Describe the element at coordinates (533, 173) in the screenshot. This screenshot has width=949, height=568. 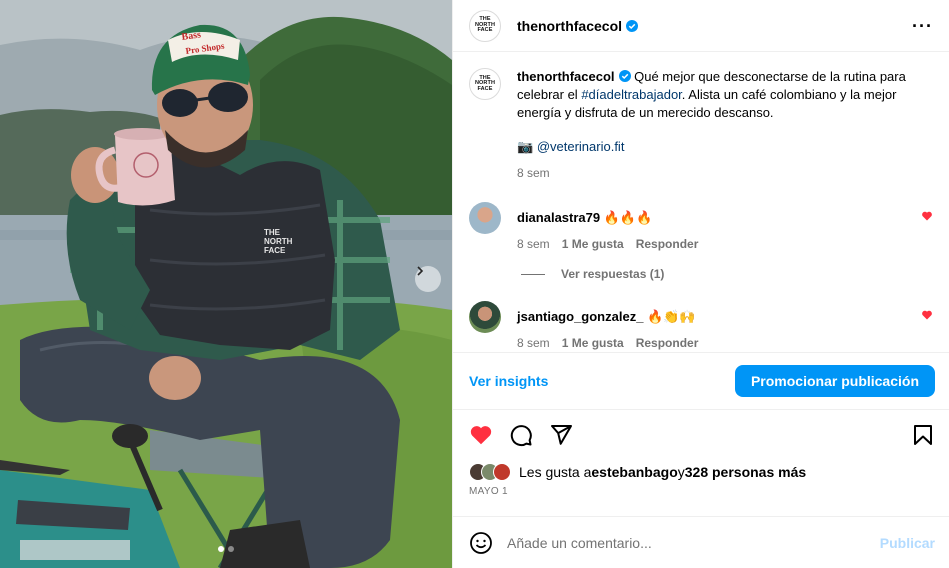
I see `caption-time: 8 sem` at that location.